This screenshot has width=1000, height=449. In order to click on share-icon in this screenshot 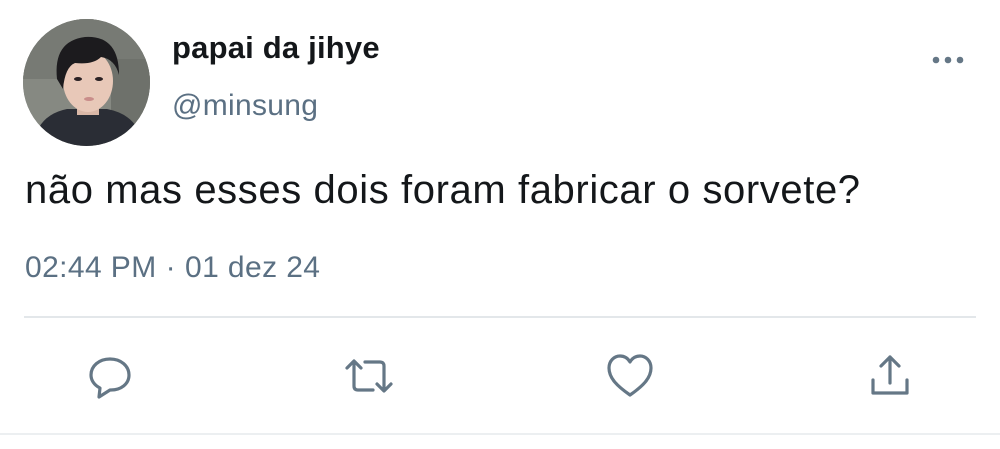, I will do `click(890, 375)`.